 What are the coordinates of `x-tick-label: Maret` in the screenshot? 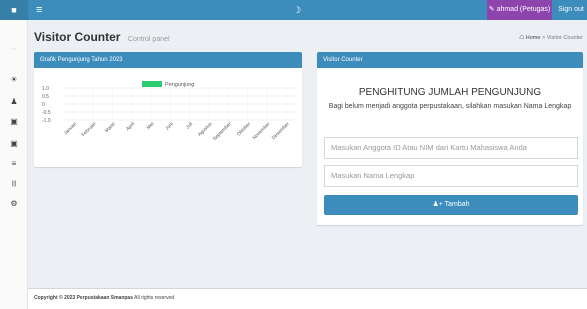 It's located at (110, 127).